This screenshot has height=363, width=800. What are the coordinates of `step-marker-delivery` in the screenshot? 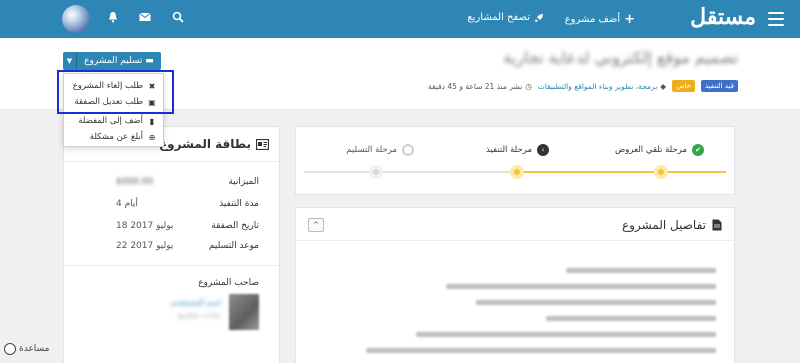 It's located at (376, 172).